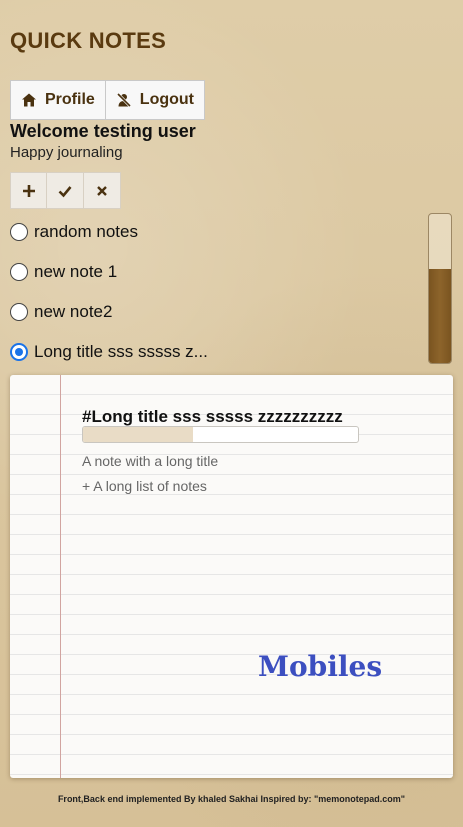 The image size is (463, 827). I want to click on note-item: new note2, so click(210, 312).